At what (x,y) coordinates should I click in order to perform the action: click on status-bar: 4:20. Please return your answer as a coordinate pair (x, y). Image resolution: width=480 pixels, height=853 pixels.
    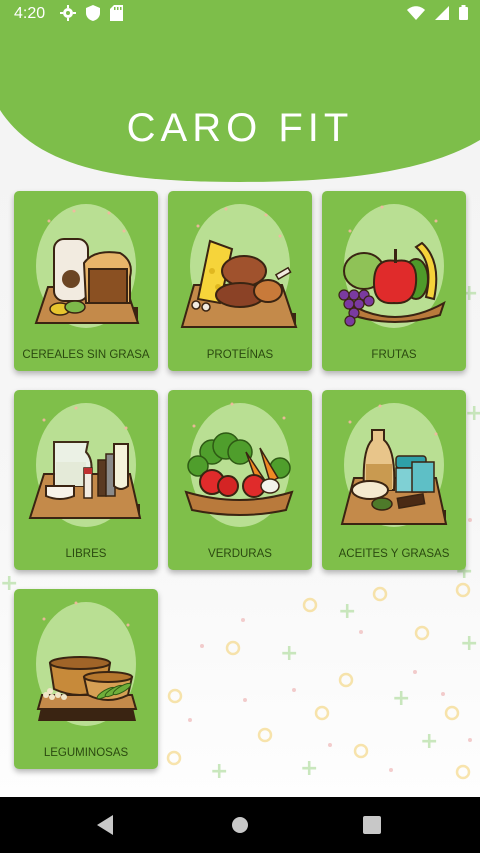
    Looking at the image, I should click on (240, 14).